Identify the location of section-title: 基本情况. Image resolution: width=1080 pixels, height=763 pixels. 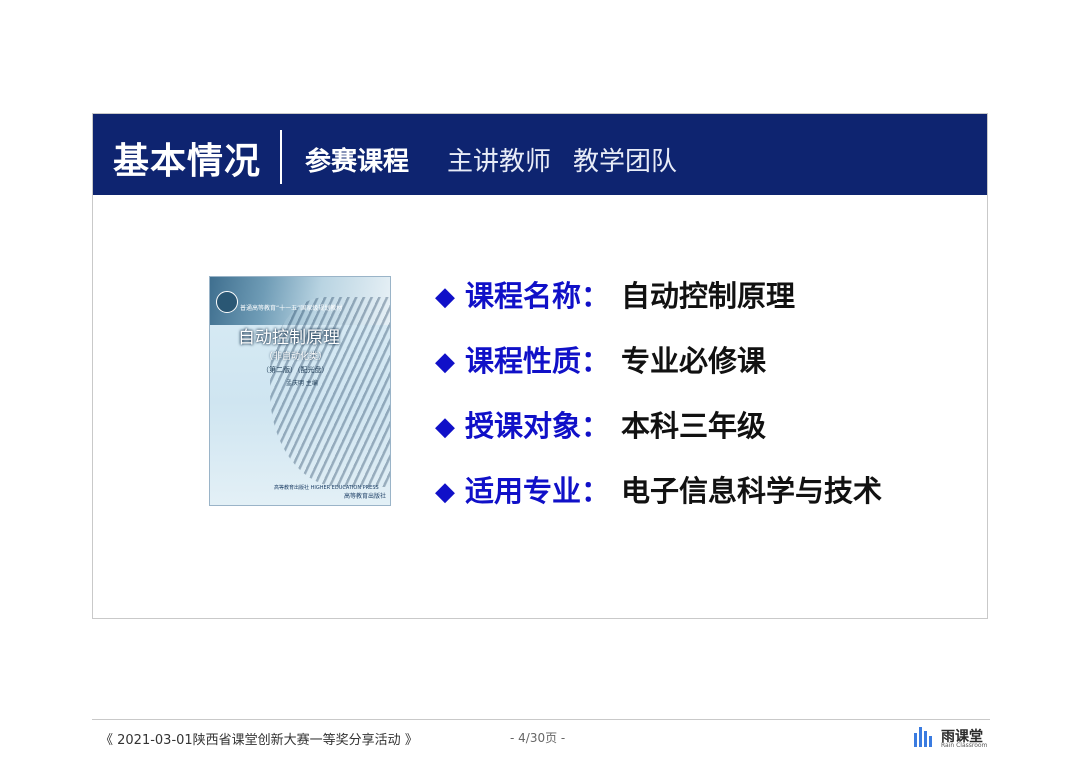
(187, 161).